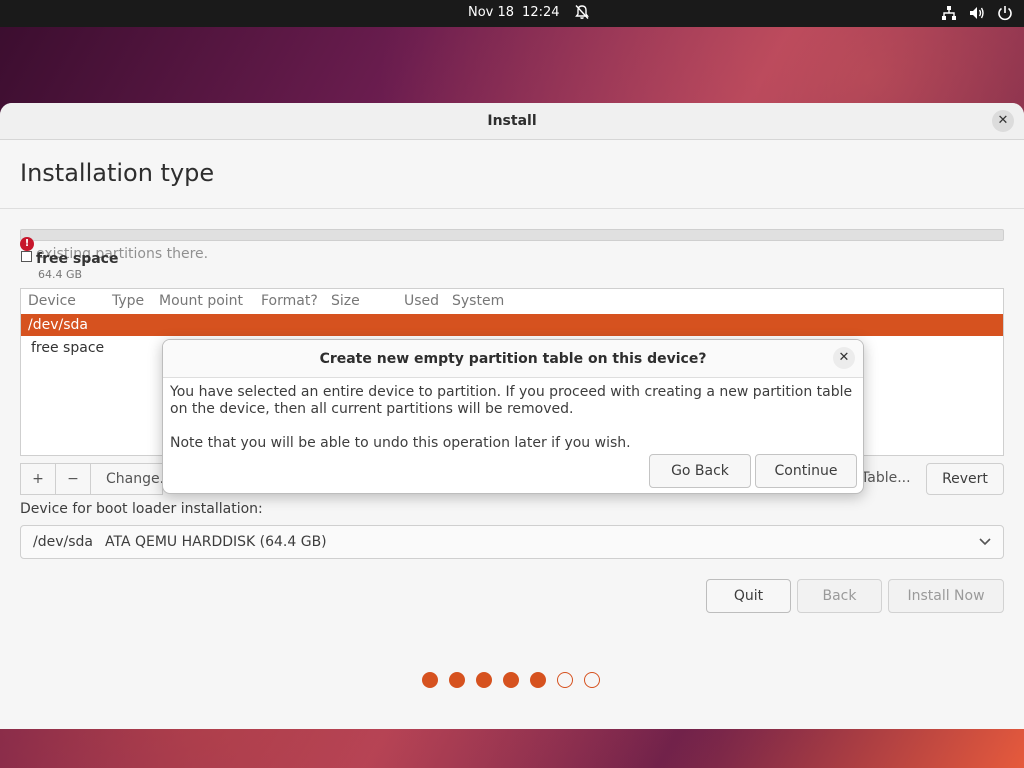 The image size is (1024, 768). I want to click on boot-loader-select: /dev/sda ATA QEMU HARDDISK (64.4 GB), so click(512, 542).